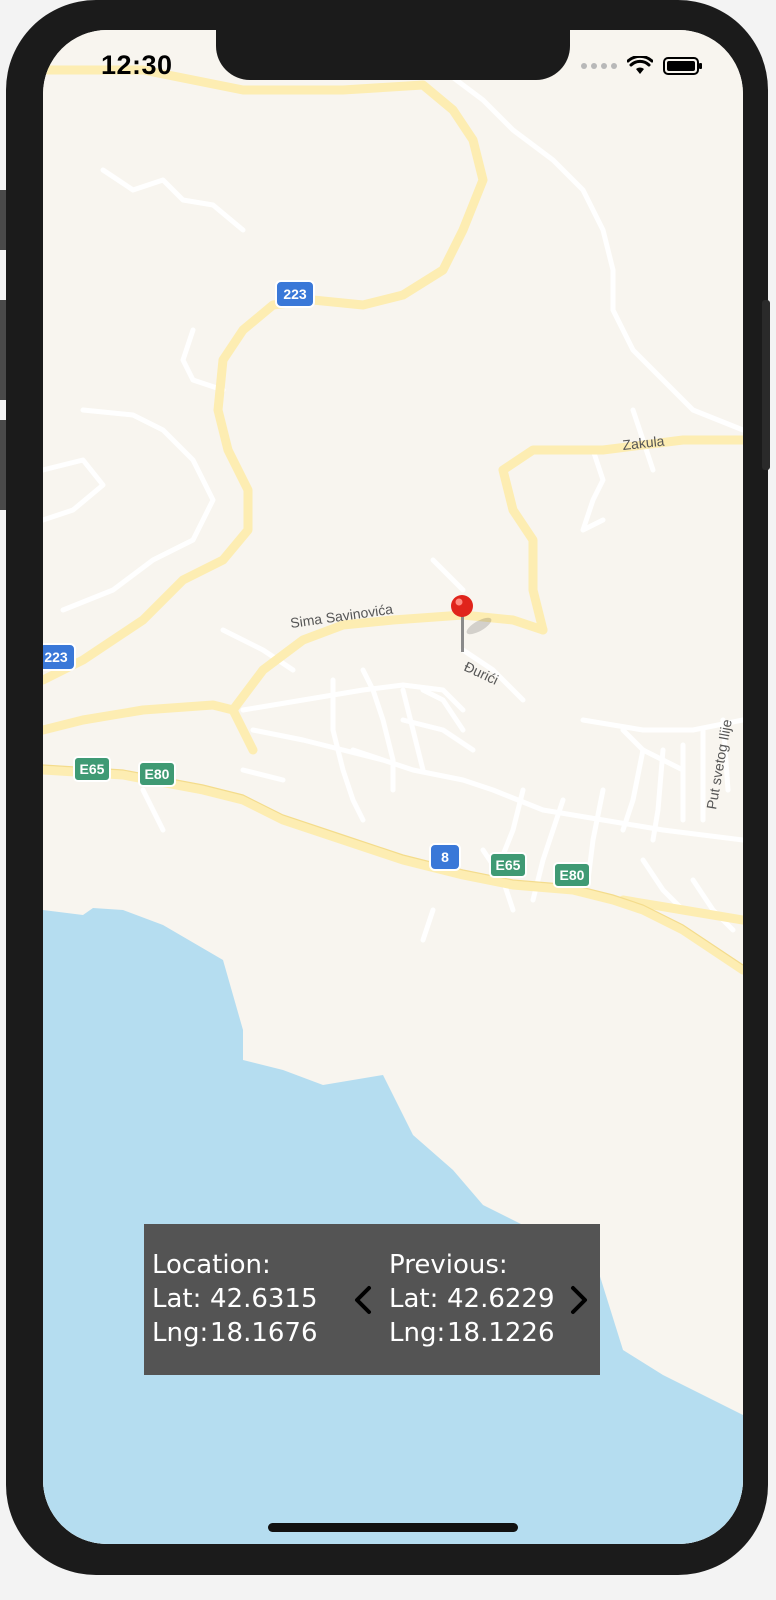  Describe the element at coordinates (393, 1527) in the screenshot. I see `home-indicator` at that location.